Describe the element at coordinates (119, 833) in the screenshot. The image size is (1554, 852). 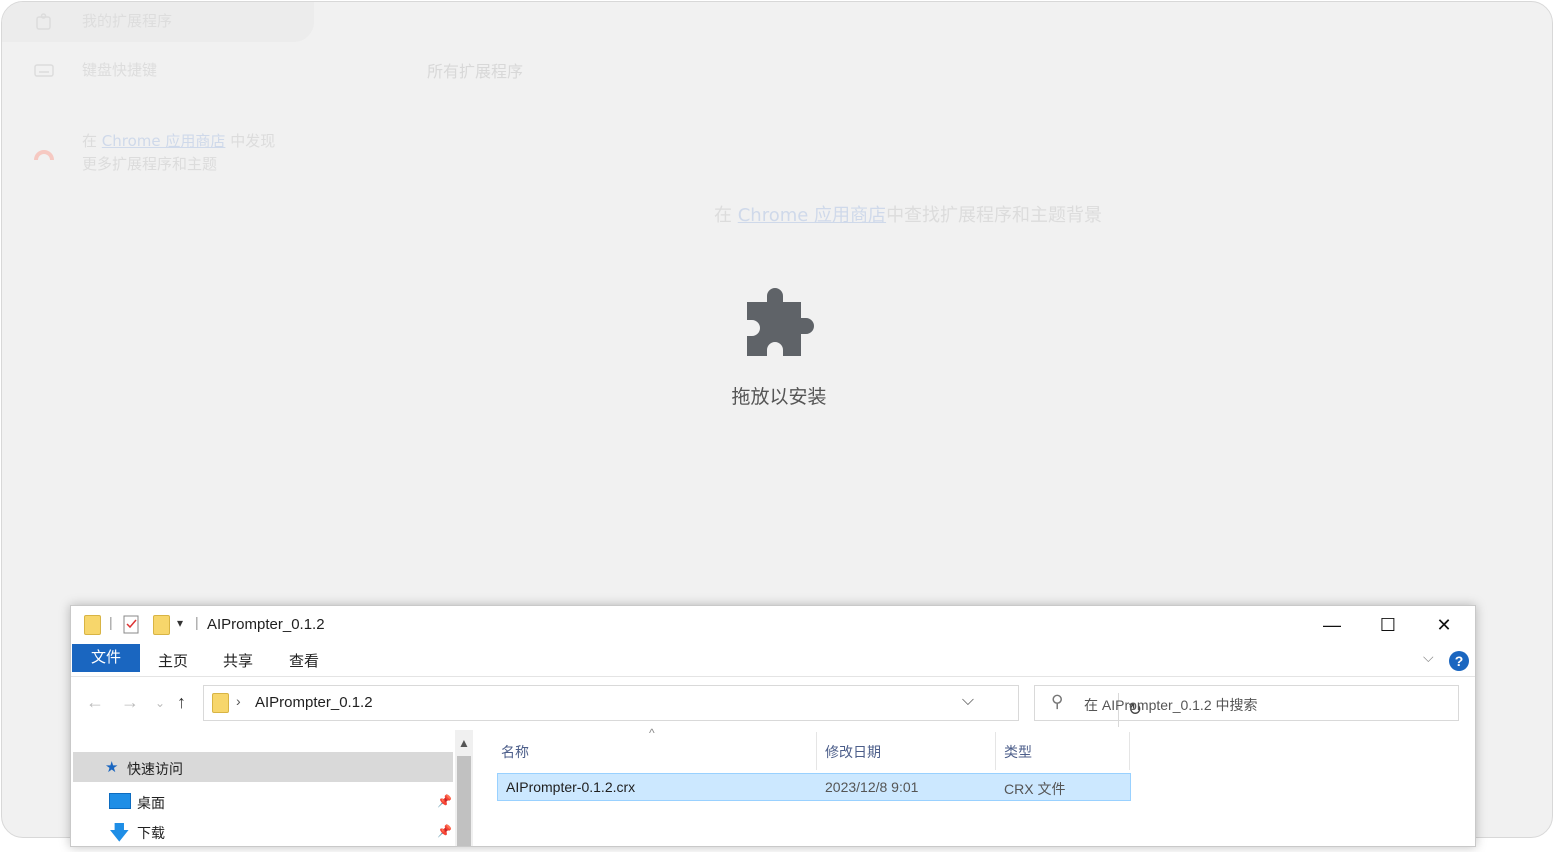
I see `download-icon: 🡇` at that location.